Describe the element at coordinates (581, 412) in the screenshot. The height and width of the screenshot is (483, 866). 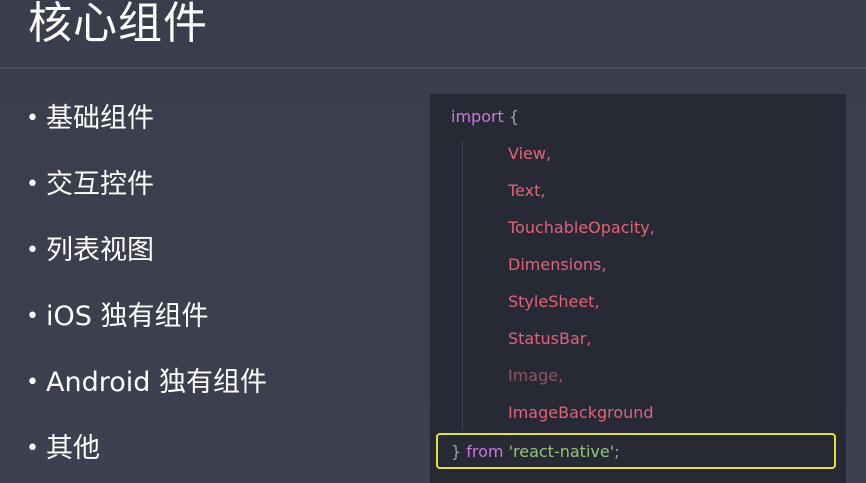
I see `code-import-item: ImageBackground` at that location.